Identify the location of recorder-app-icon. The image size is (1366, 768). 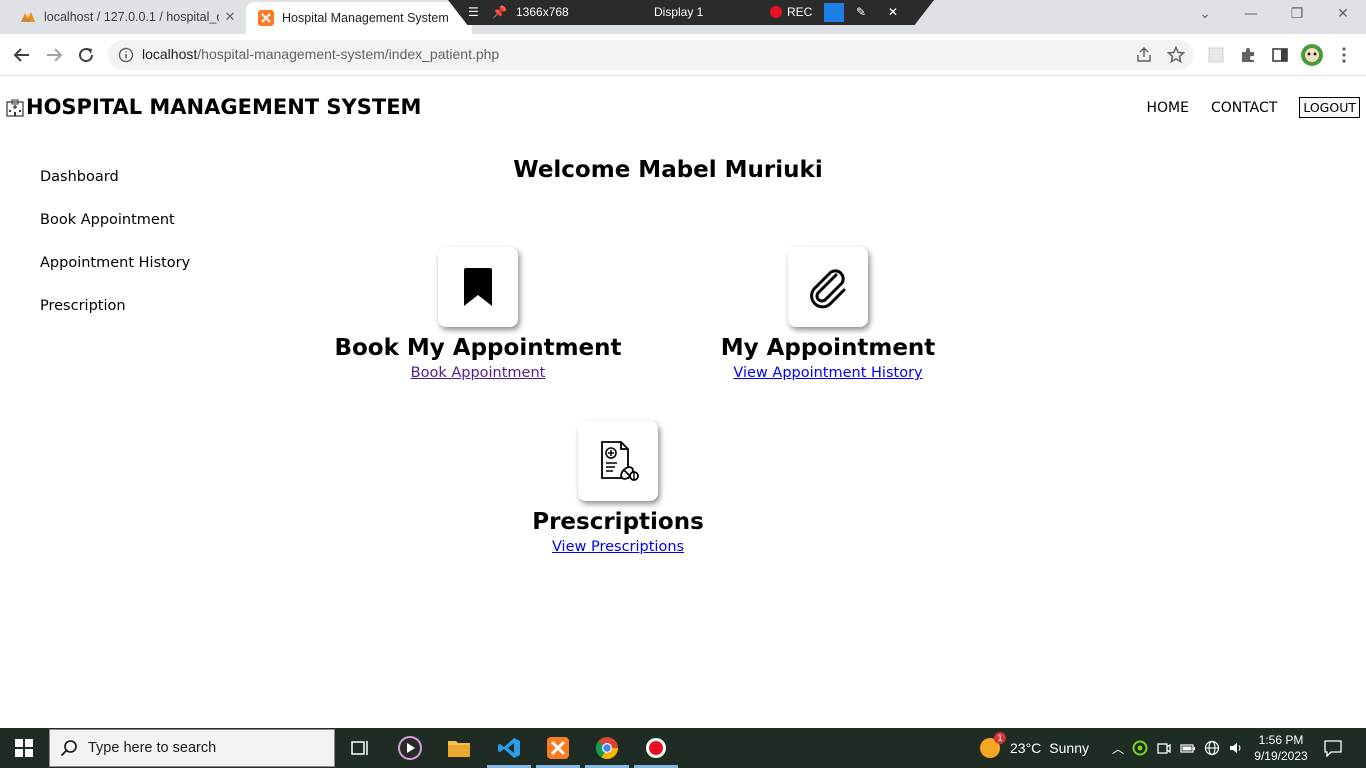
(656, 748).